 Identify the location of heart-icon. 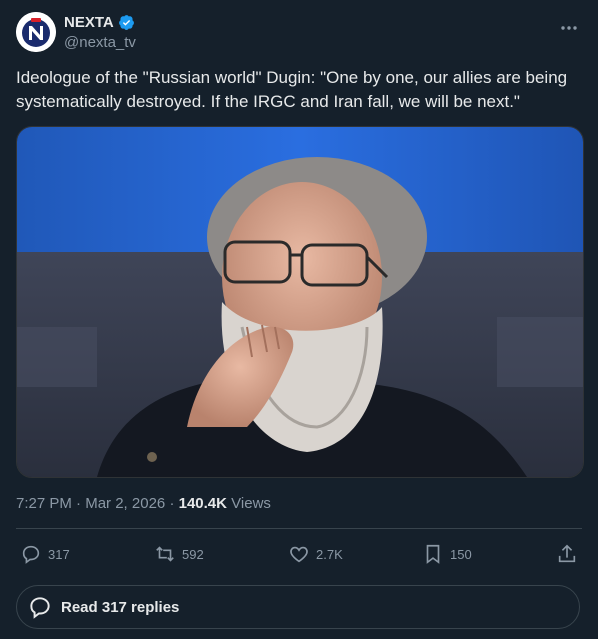
(299, 554).